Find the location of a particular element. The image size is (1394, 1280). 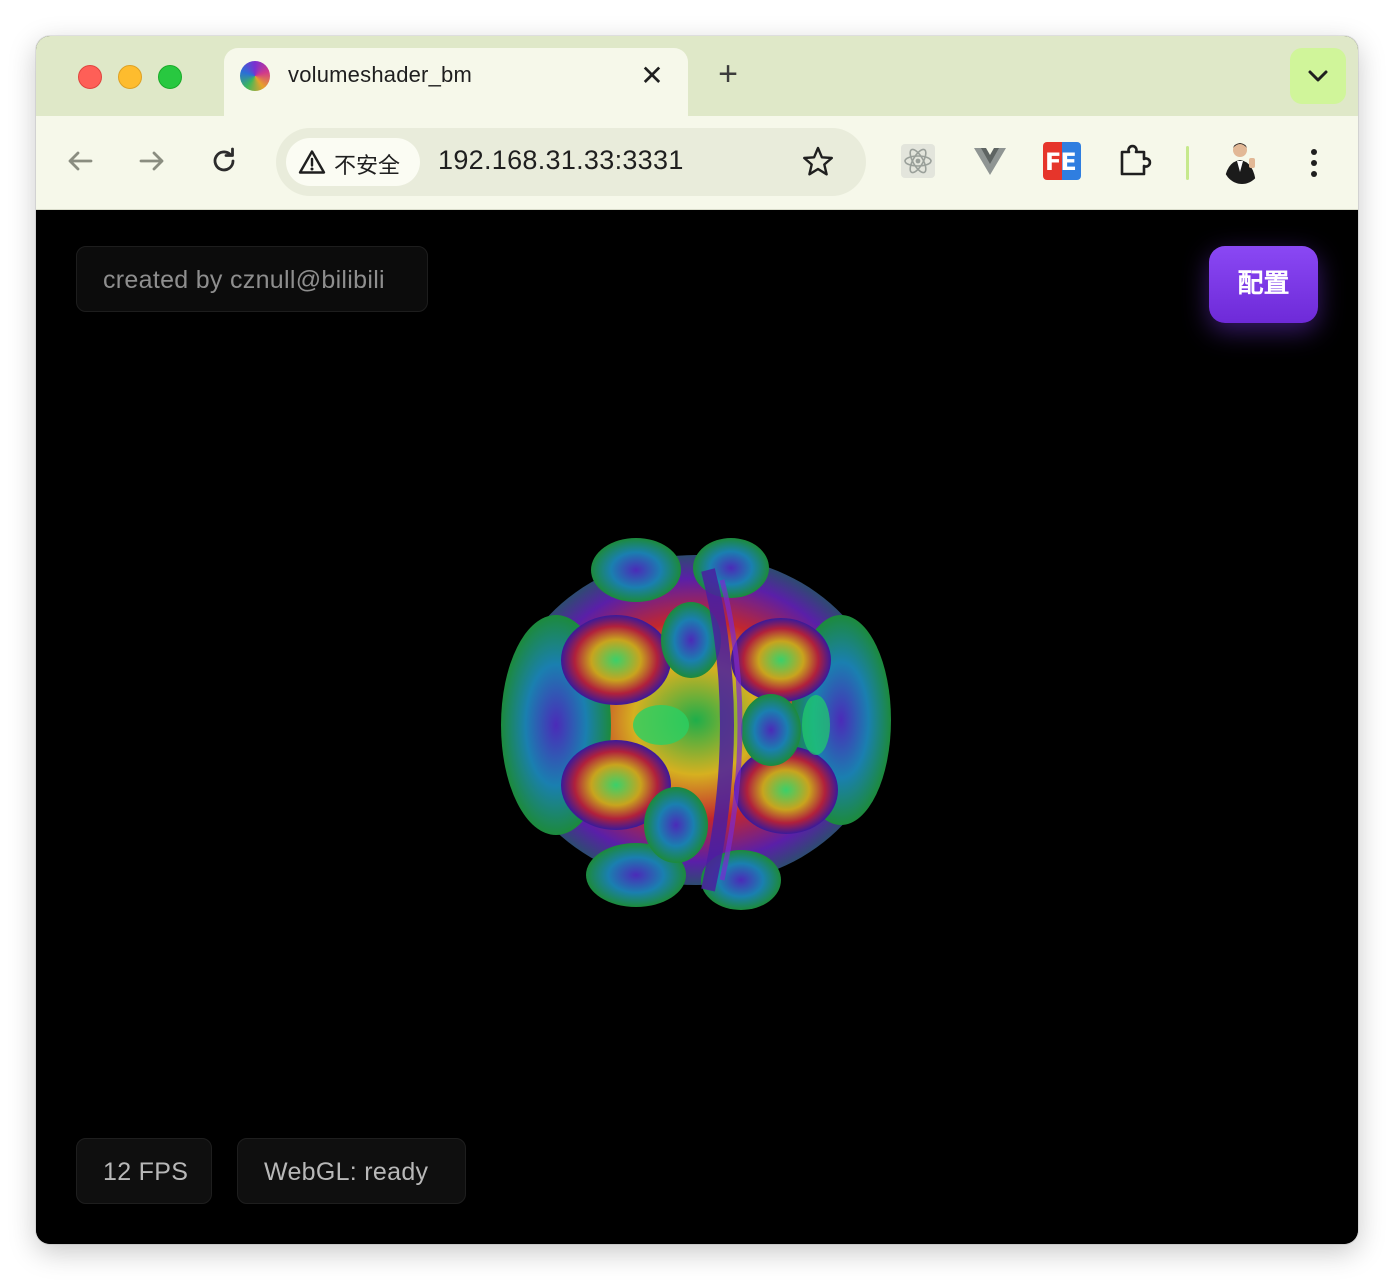

new-tab-button: + is located at coordinates (728, 74).